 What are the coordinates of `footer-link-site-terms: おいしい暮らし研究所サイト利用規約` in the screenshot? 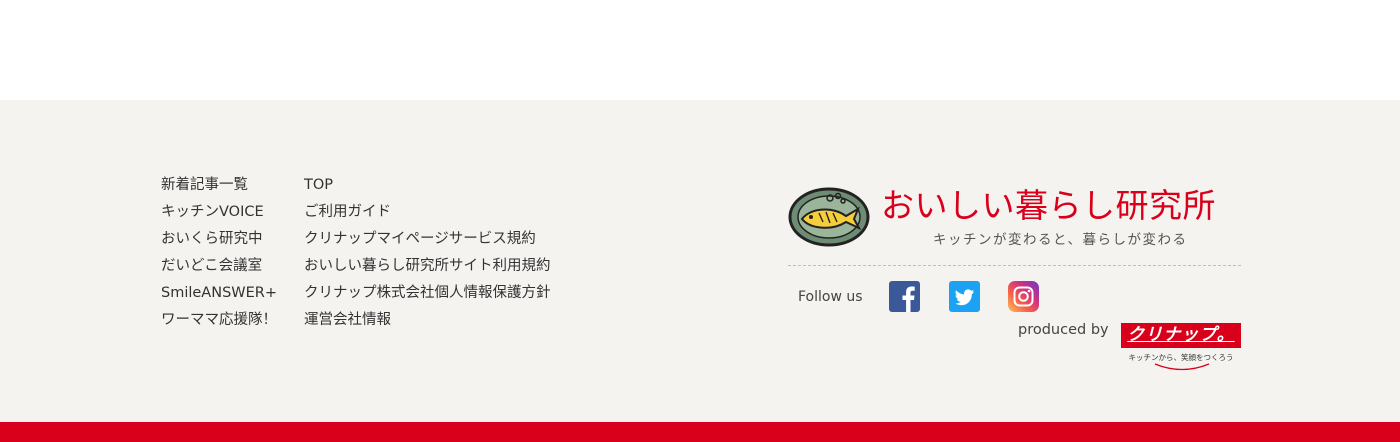 It's located at (427, 266).